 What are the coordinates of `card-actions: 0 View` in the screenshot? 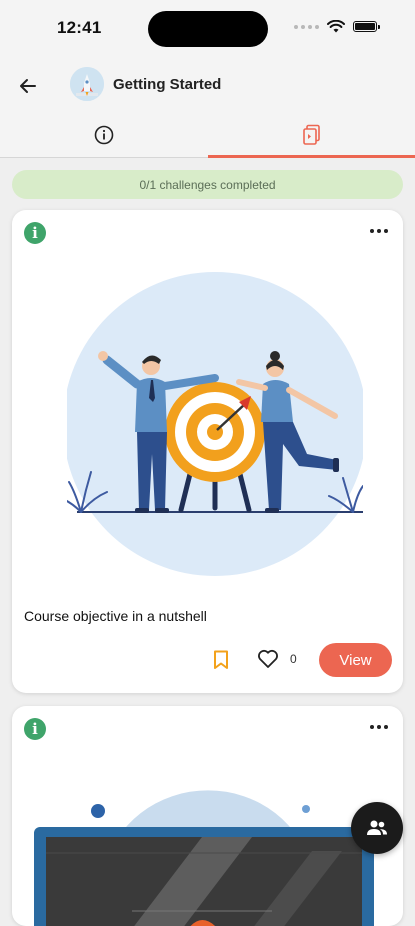 It's located at (207, 660).